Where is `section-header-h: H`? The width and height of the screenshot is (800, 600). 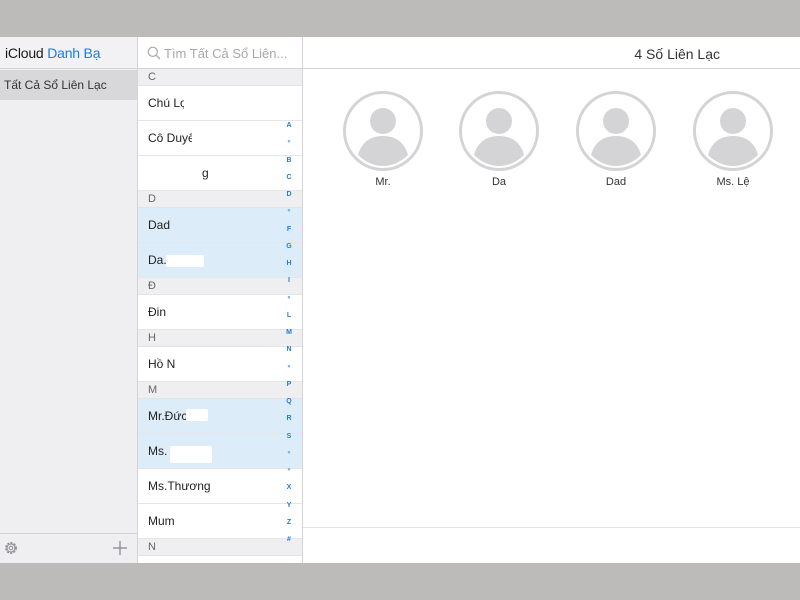
section-header-h: H is located at coordinates (220, 338).